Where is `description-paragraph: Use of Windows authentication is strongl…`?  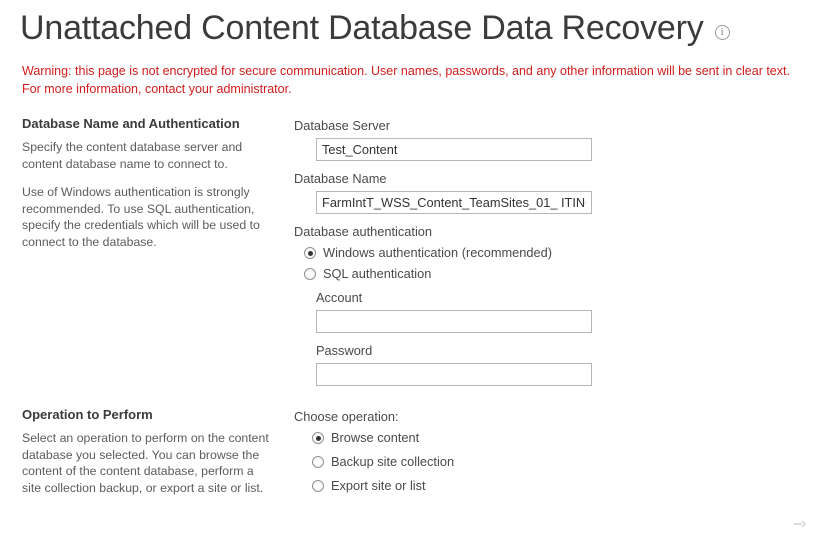 description-paragraph: Use of Windows authentication is strongl… is located at coordinates (141, 217).